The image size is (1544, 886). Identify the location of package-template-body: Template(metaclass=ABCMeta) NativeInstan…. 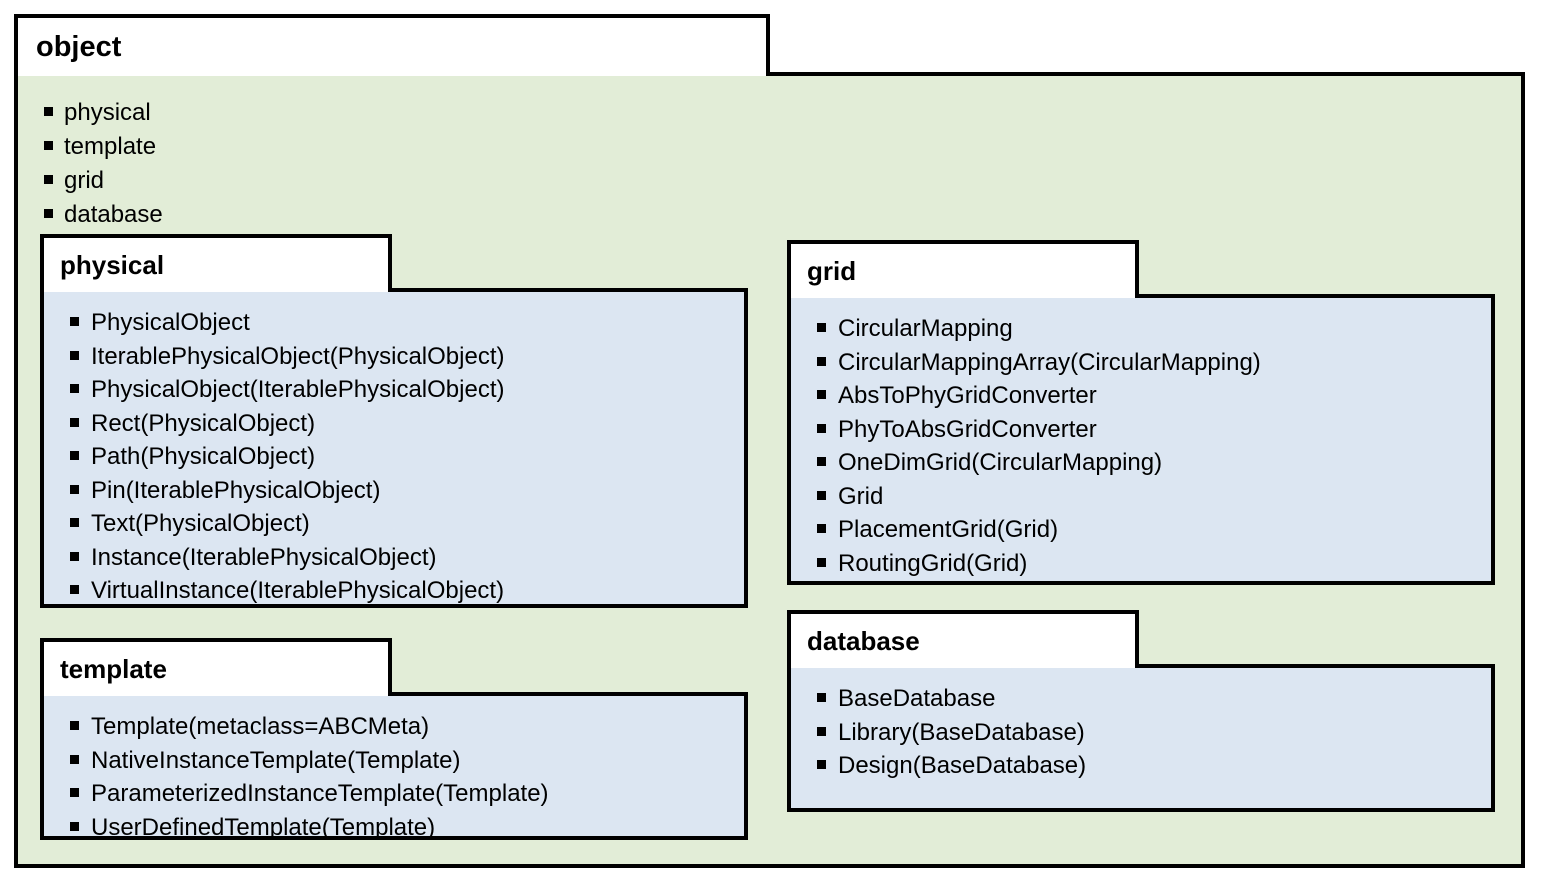
(394, 766).